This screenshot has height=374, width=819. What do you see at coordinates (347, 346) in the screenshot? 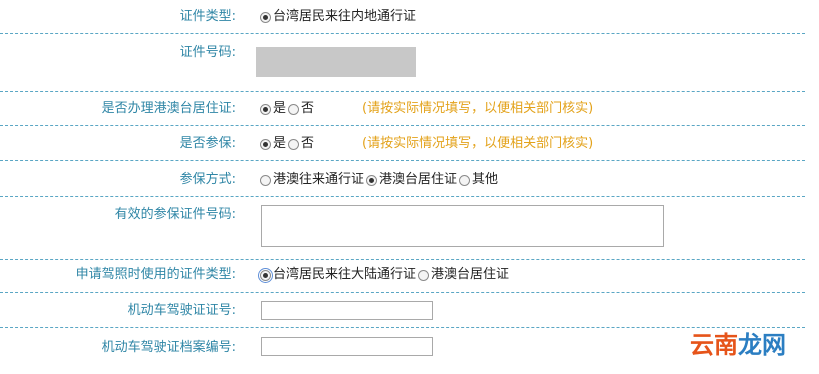
I see `vehicle-license-file-number-input` at bounding box center [347, 346].